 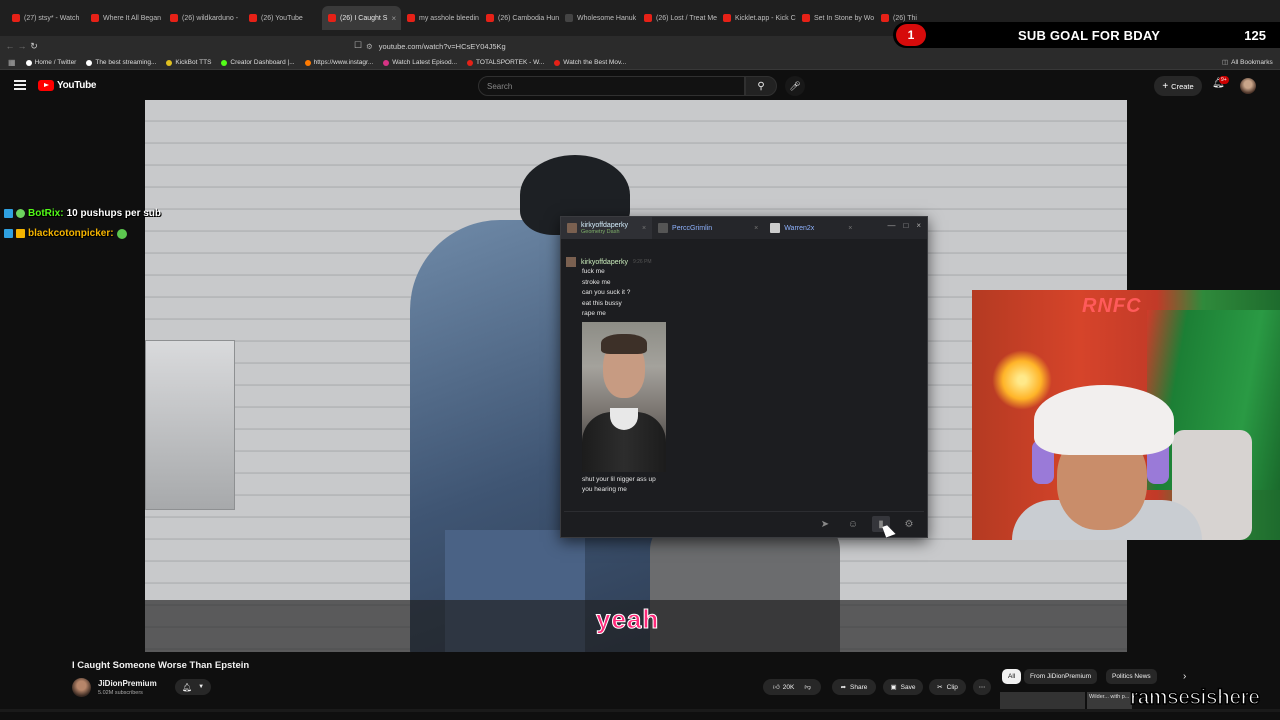 I want to click on tab-label: (26) YouTube, so click(x=282, y=18).